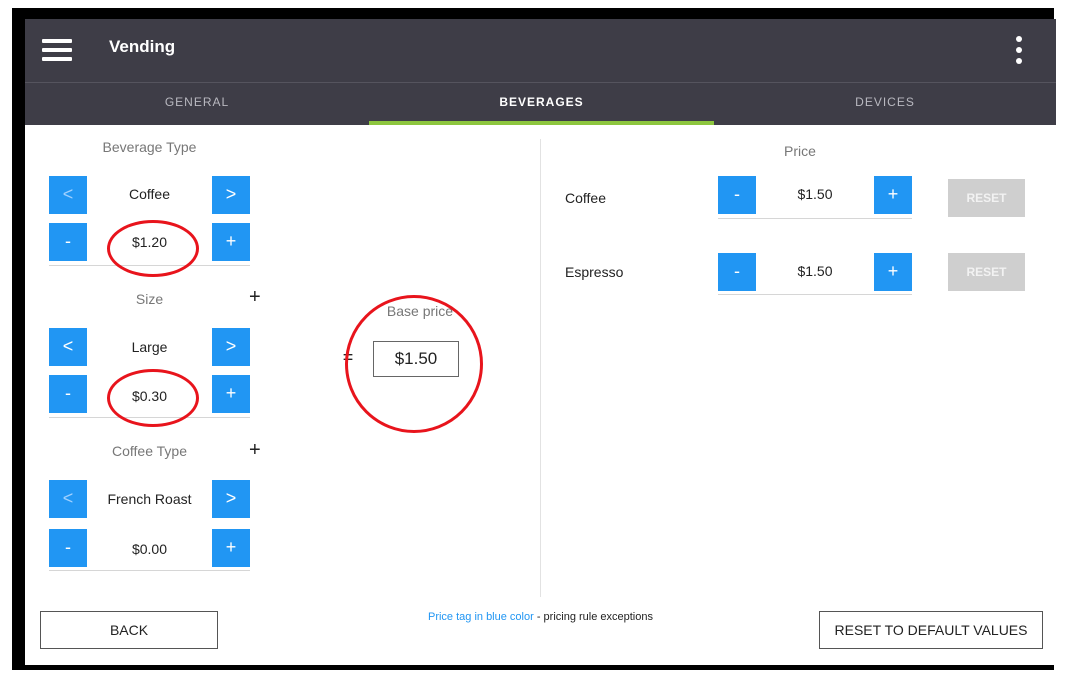 This screenshot has width=1066, height=675. I want to click on beverage-type-increase-button: +, so click(231, 242).